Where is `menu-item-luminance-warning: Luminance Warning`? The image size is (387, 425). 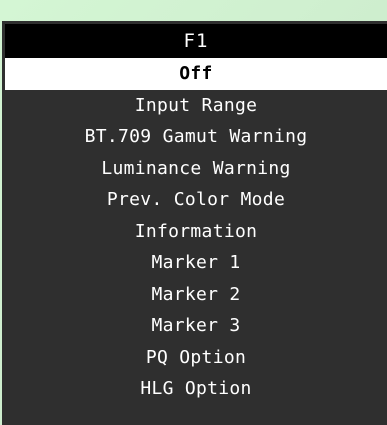
menu-item-luminance-warning: Luminance Warning is located at coordinates (196, 169).